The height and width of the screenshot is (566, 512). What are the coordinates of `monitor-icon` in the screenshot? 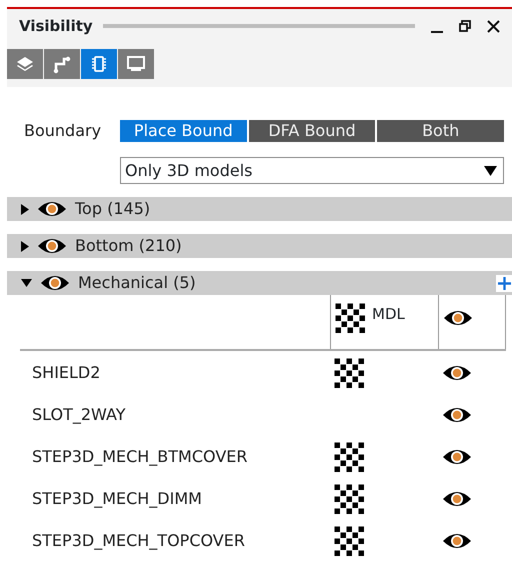 It's located at (136, 64).